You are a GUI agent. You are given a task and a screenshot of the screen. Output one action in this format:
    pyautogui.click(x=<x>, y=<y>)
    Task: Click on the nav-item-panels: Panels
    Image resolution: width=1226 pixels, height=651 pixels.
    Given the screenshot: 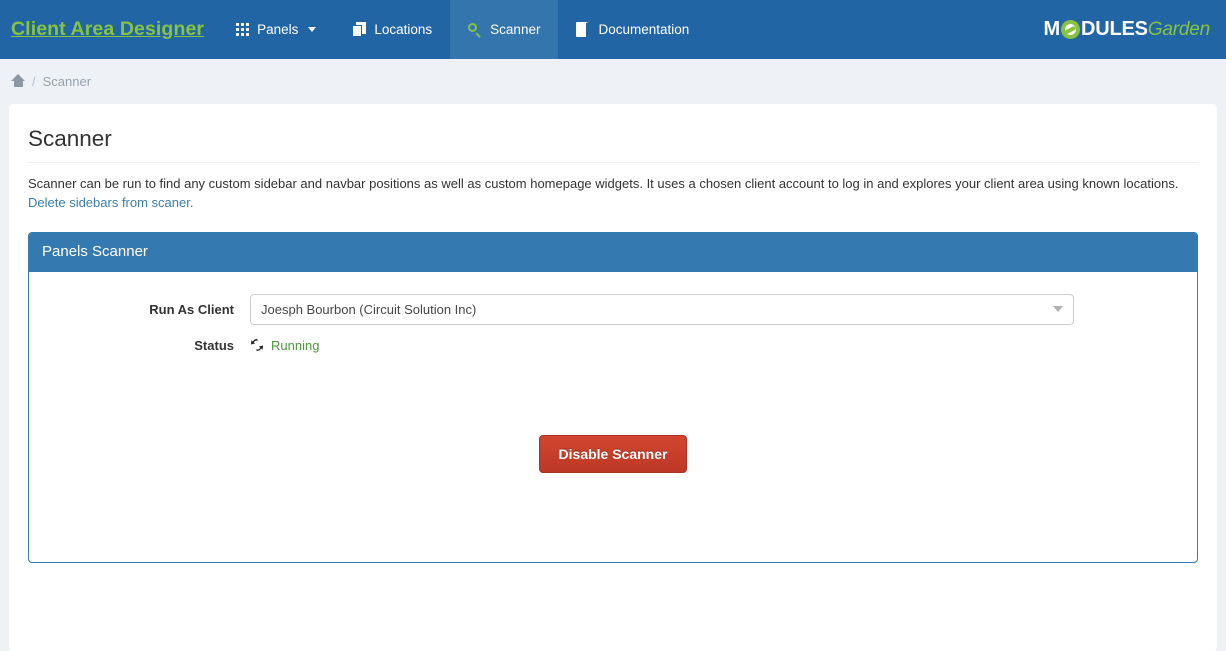 What is the action you would take?
    pyautogui.click(x=276, y=29)
    